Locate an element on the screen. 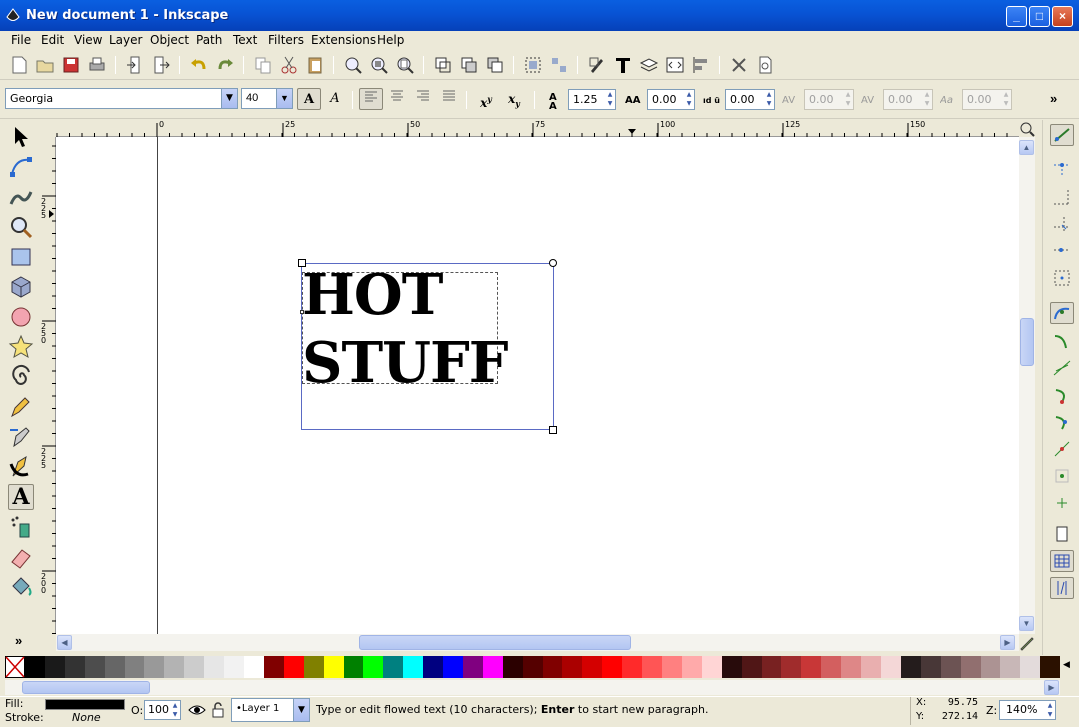 The image size is (1079, 727). scroll-up-icon: ▲ is located at coordinates (1026, 147).